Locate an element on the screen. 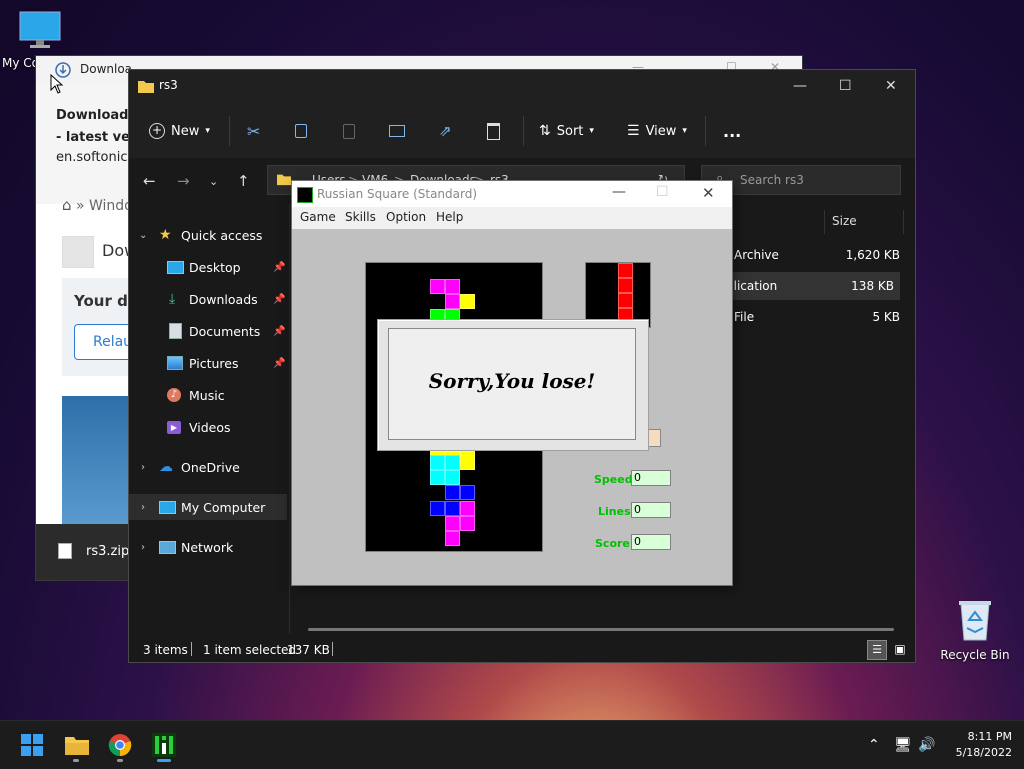  paste-icon is located at coordinates (349, 131).